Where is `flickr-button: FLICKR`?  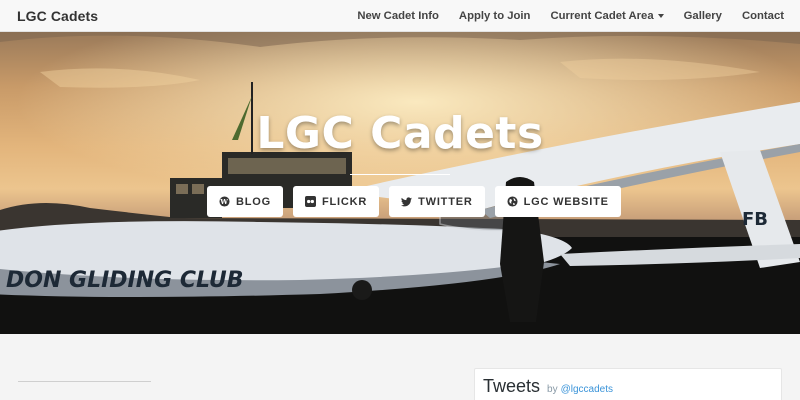
flickr-button: FLICKR is located at coordinates (336, 201).